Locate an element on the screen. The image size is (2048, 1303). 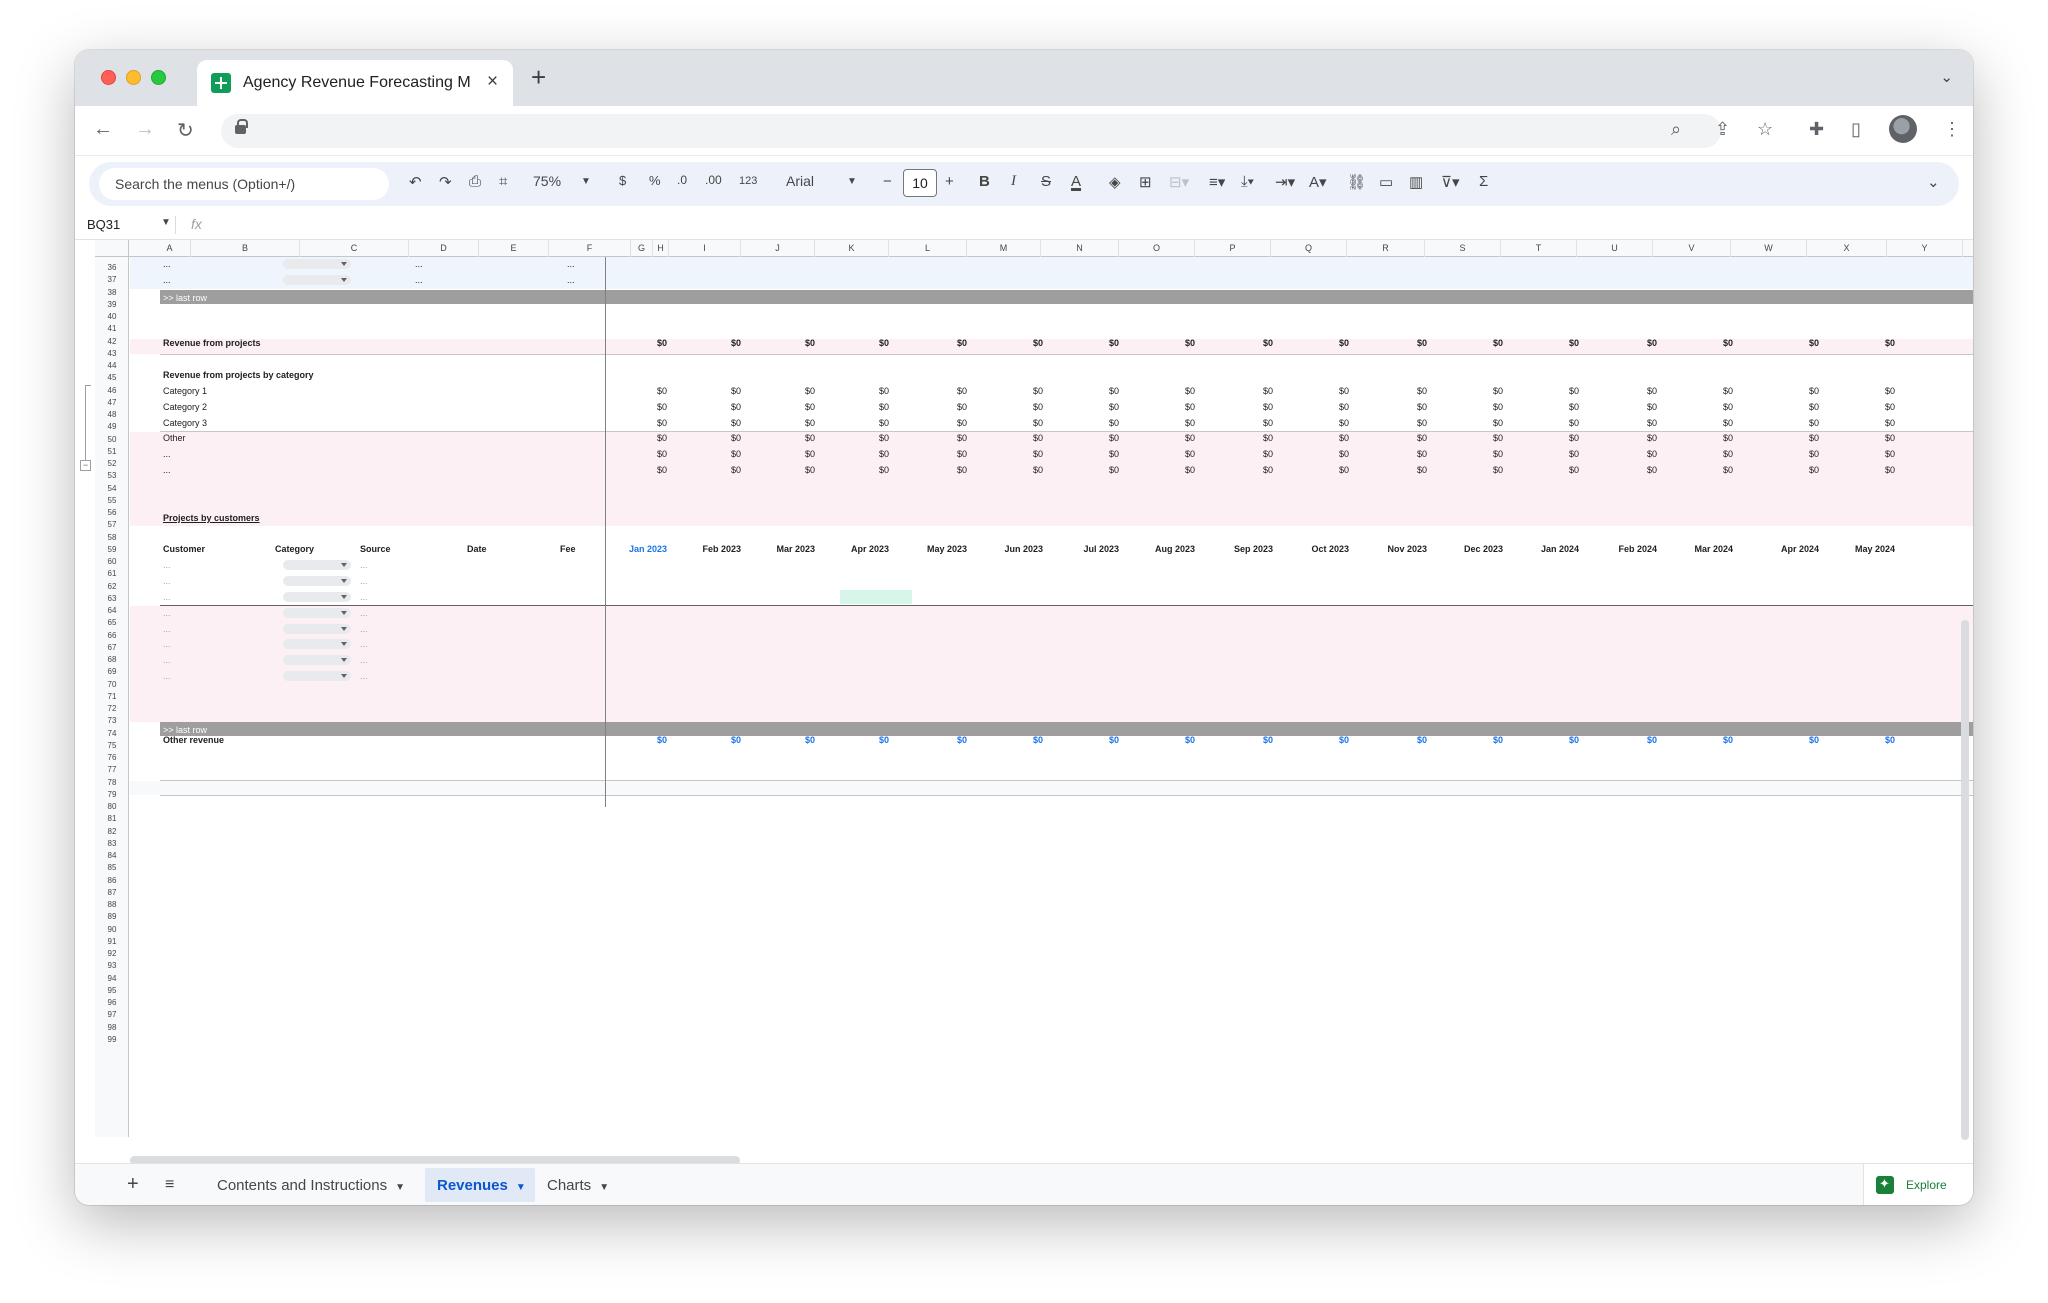
collapse-toolbar-icon: ⌄ is located at coordinates (1933, 182).